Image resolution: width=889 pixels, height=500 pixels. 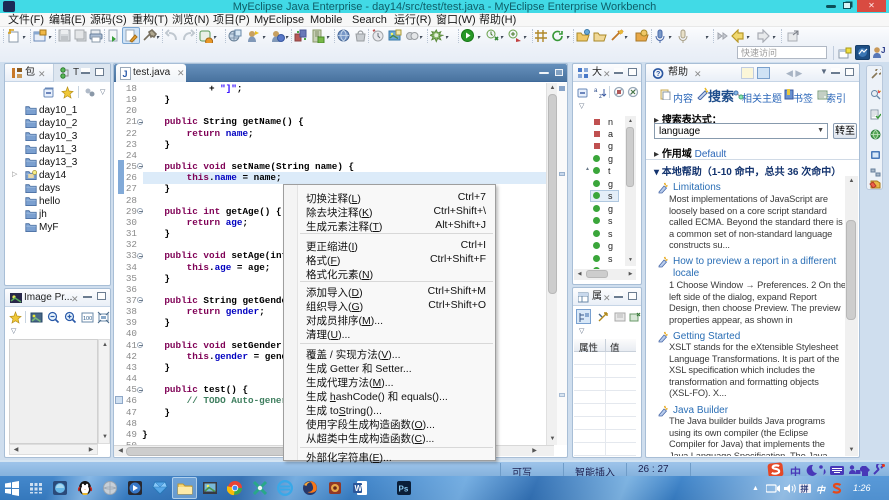 What do you see at coordinates (404, 489) in the screenshot?
I see `svg-text: Ps` at bounding box center [404, 489].